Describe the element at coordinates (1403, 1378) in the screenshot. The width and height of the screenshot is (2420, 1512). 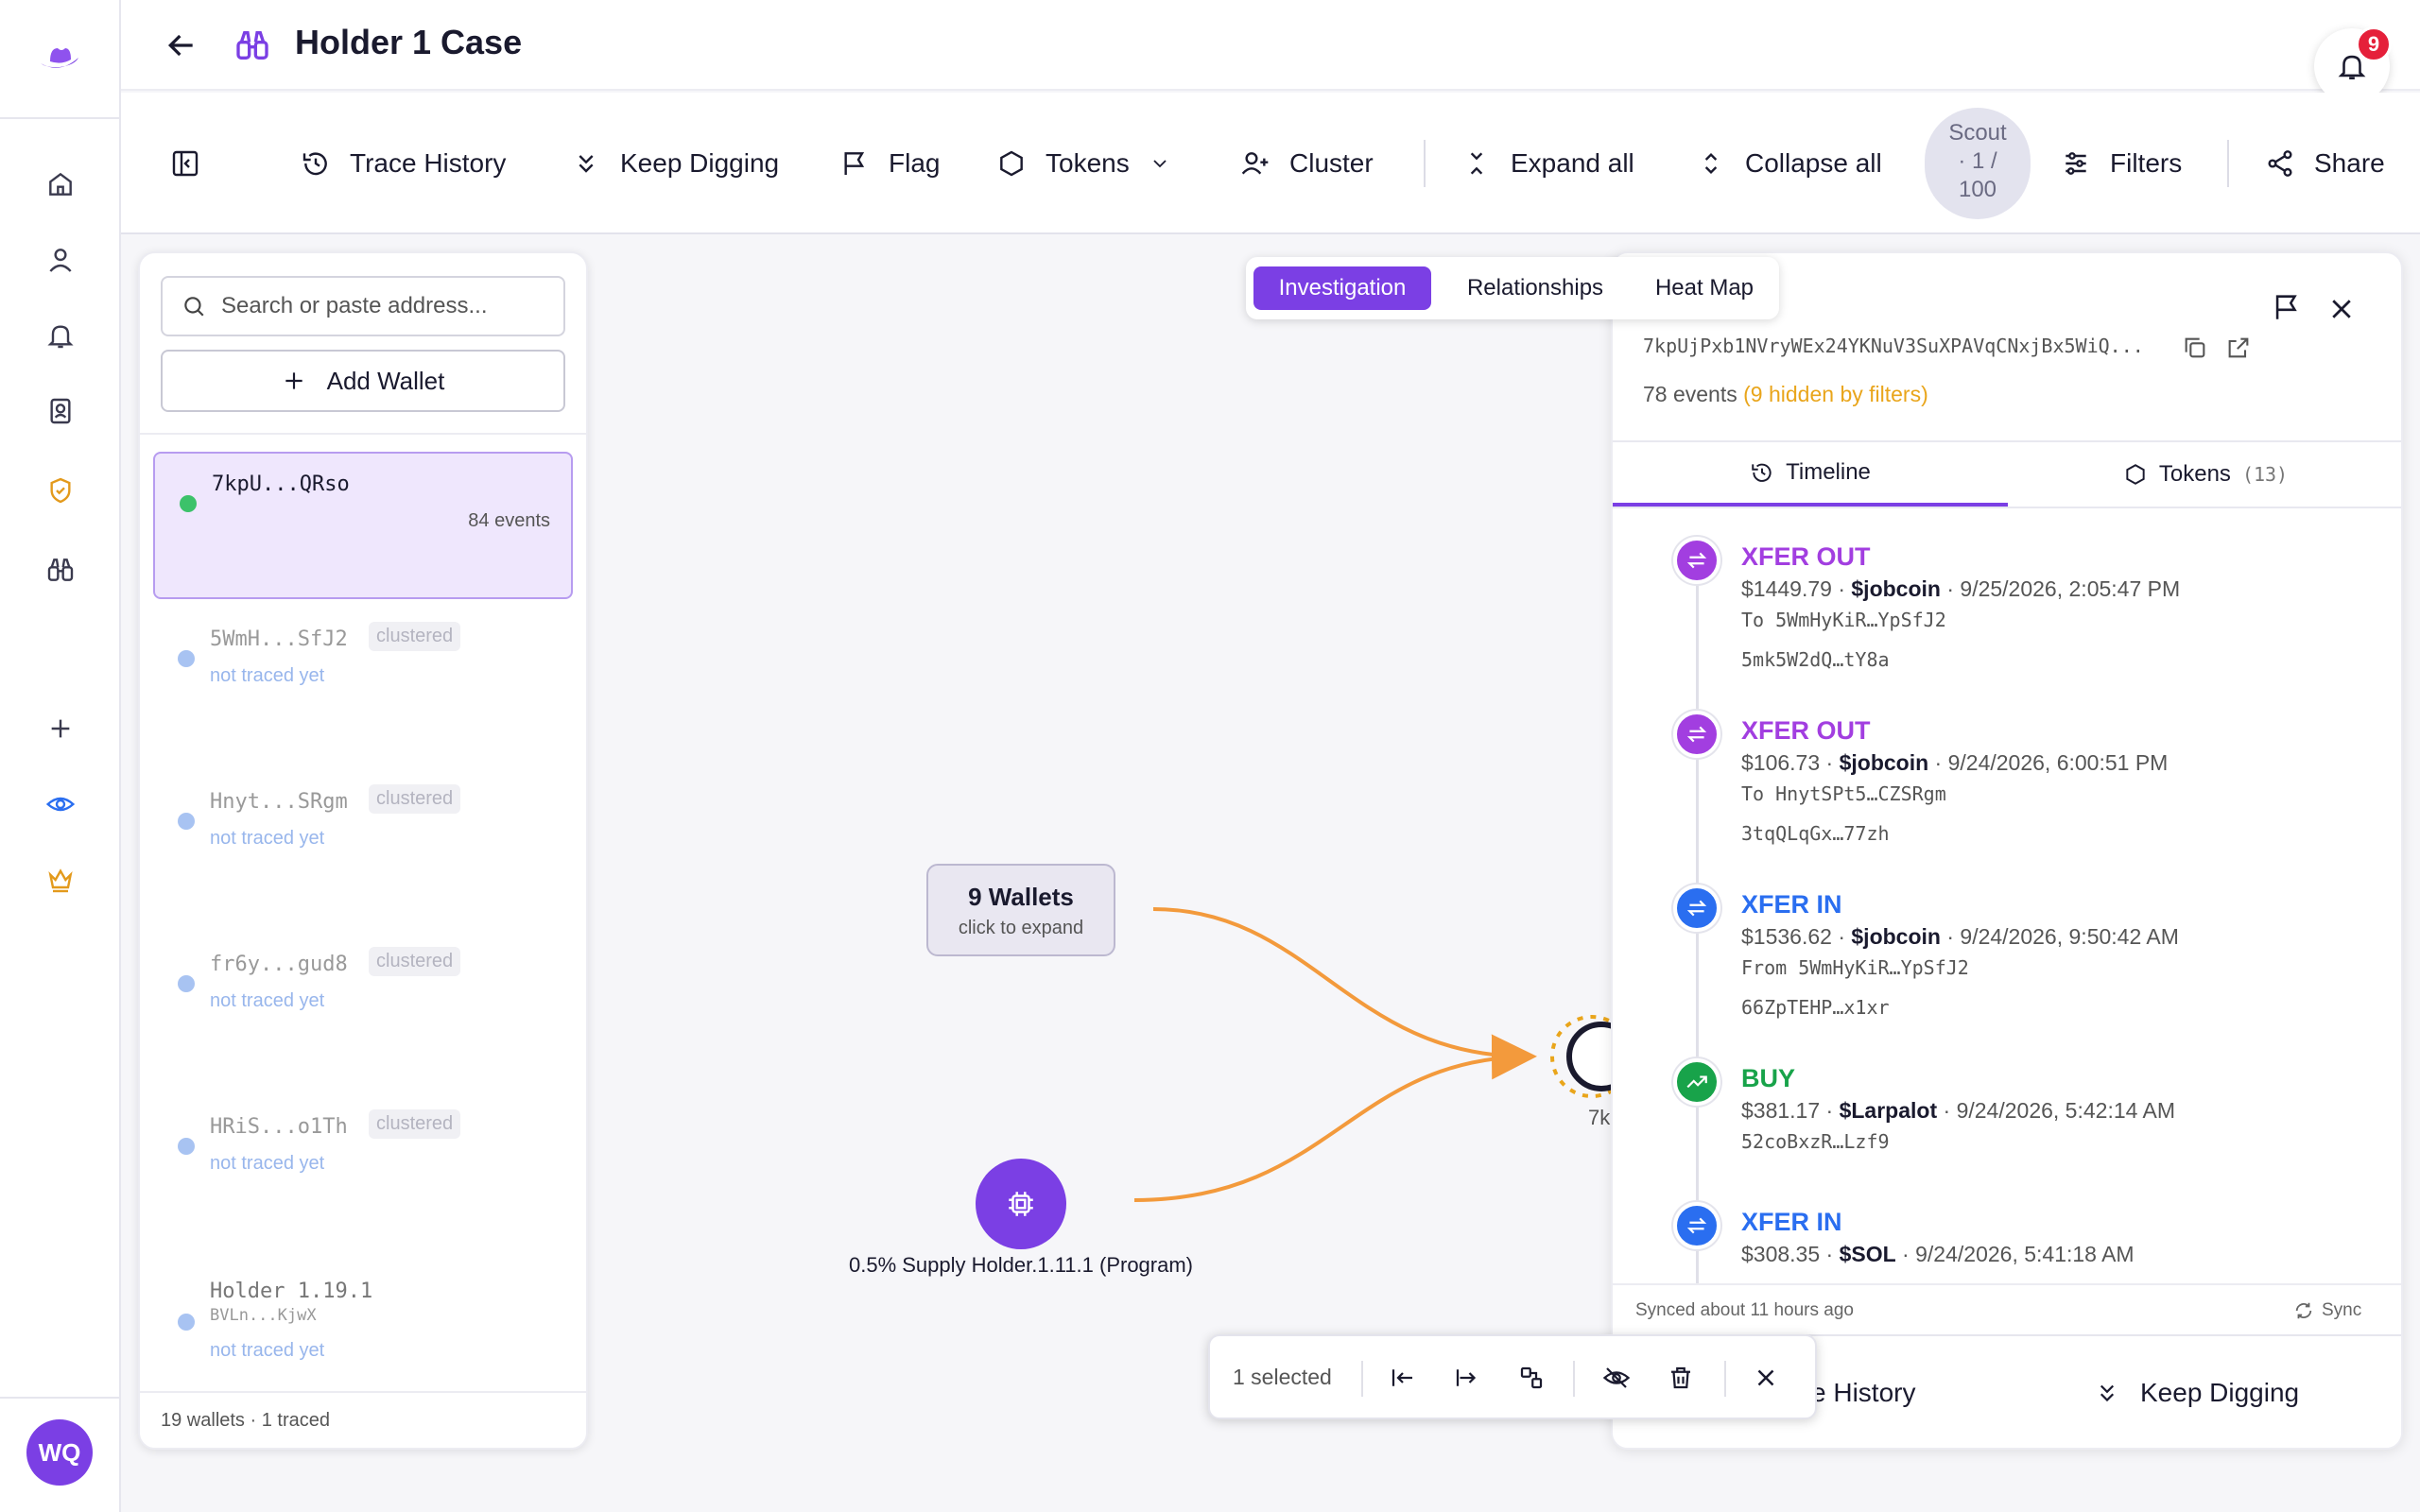
I see `trace-inbound-icon` at that location.